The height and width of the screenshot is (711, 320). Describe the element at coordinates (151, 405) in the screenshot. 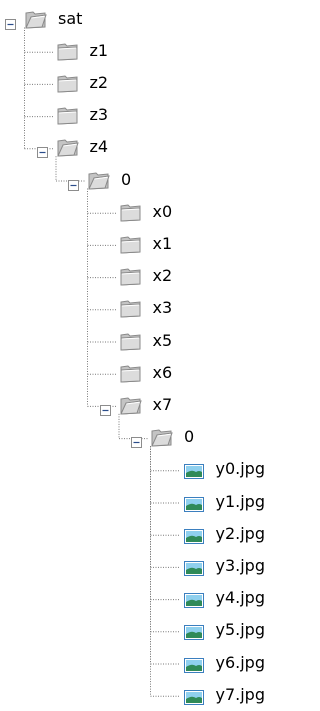

I see `tree-item-folder: x7` at that location.